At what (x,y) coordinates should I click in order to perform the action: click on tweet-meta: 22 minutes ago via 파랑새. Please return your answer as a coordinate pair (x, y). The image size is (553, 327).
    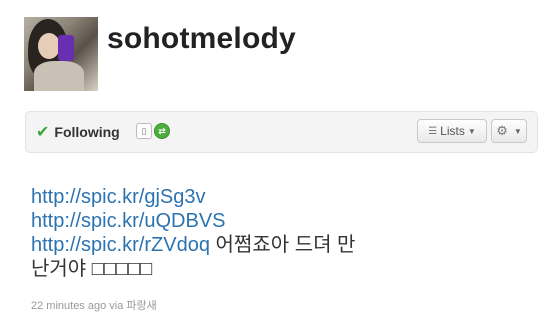
    Looking at the image, I should click on (94, 305).